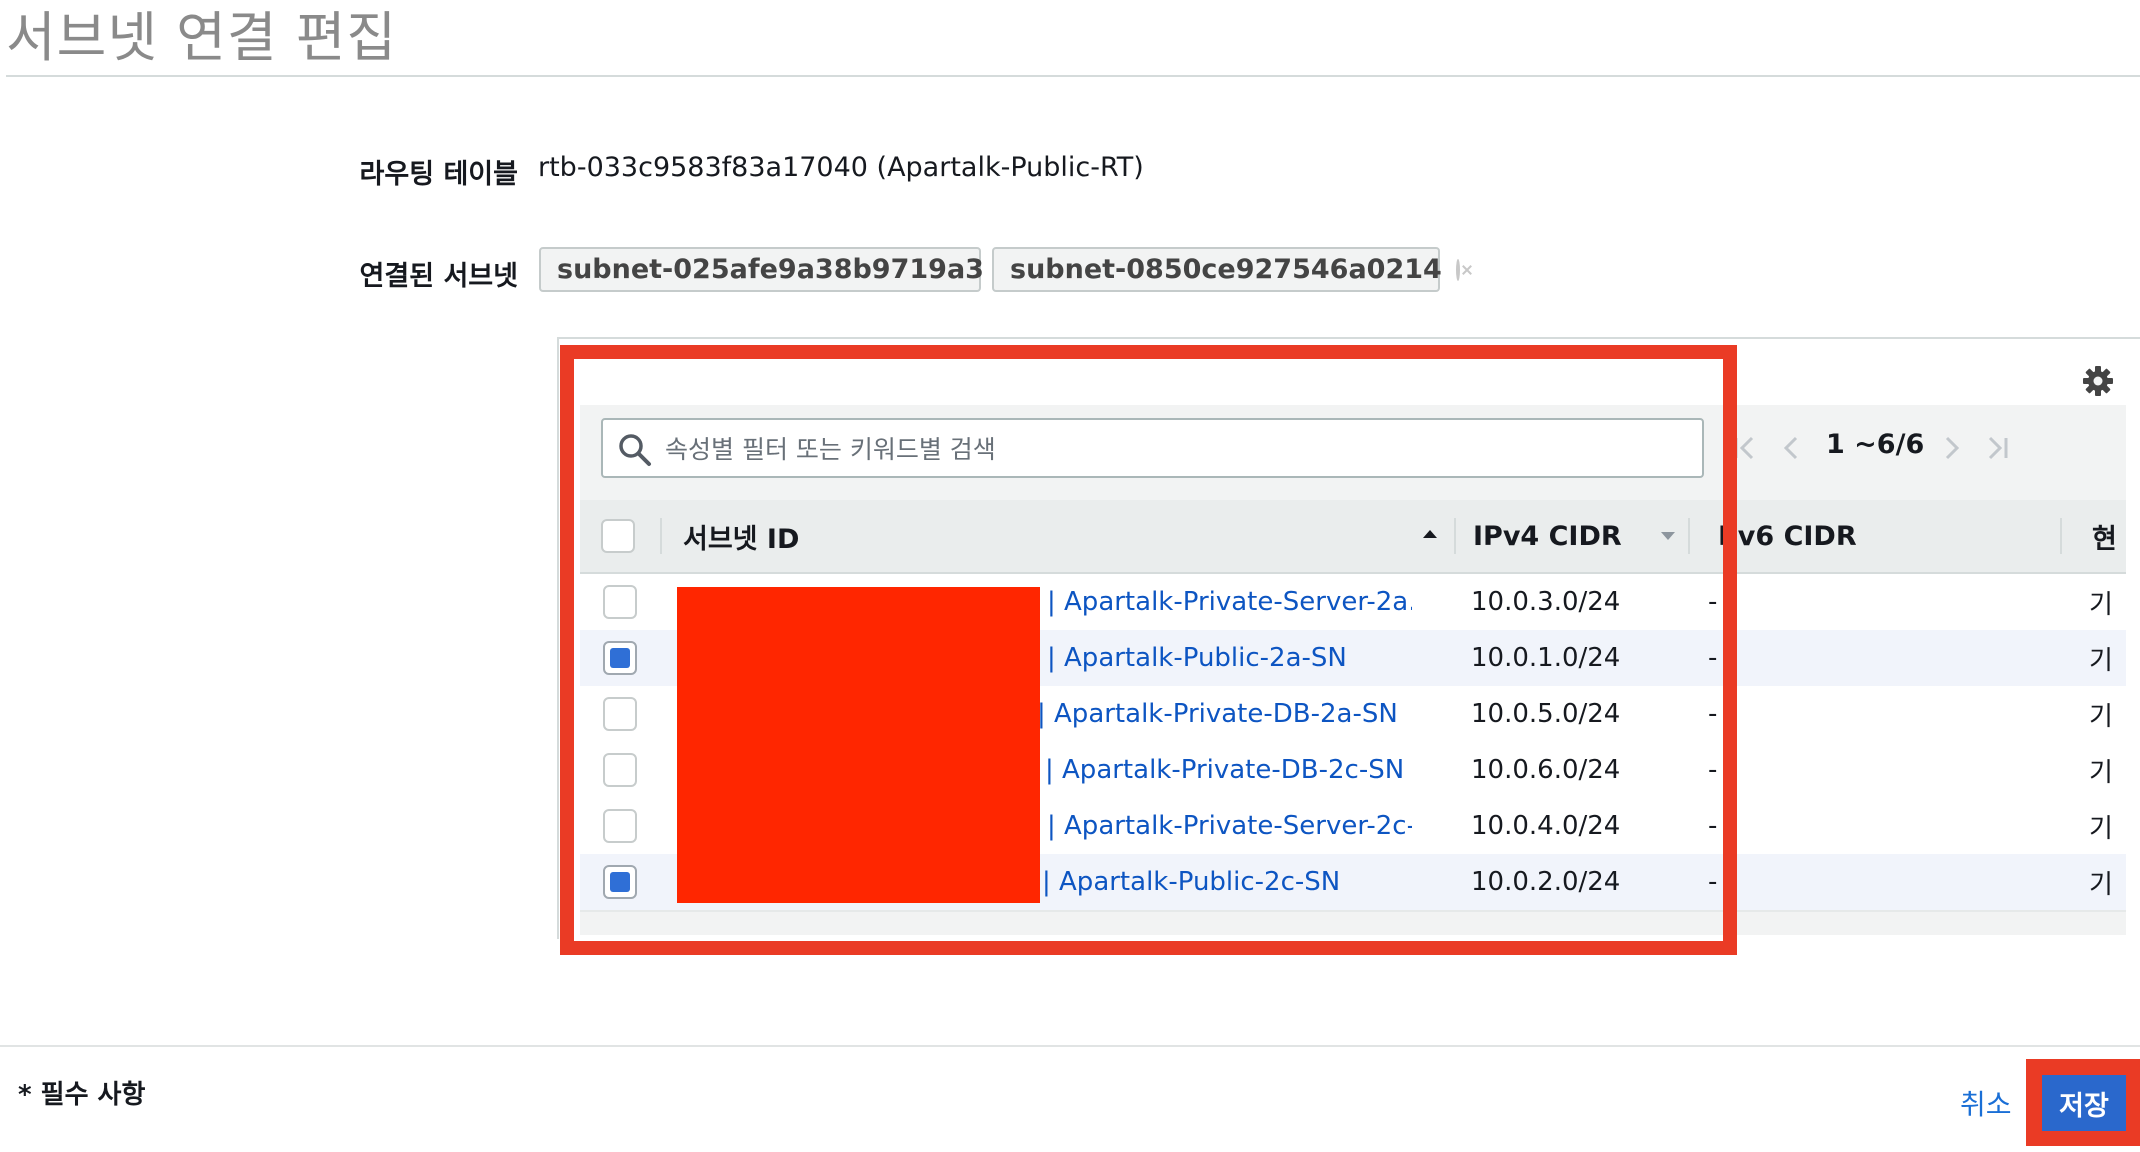 The height and width of the screenshot is (1152, 2140). Describe the element at coordinates (1787, 536) in the screenshot. I see `column-header-ipv6-cidr: Pv6 CIDR` at that location.